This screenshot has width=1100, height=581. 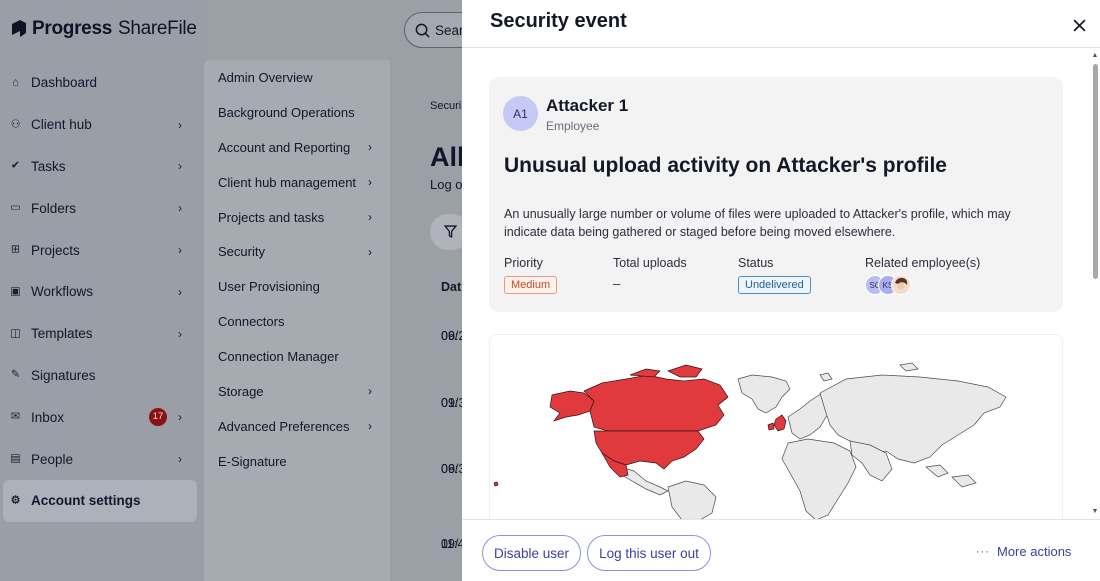 I want to click on submenu-item-label: Background Operations, so click(x=286, y=112).